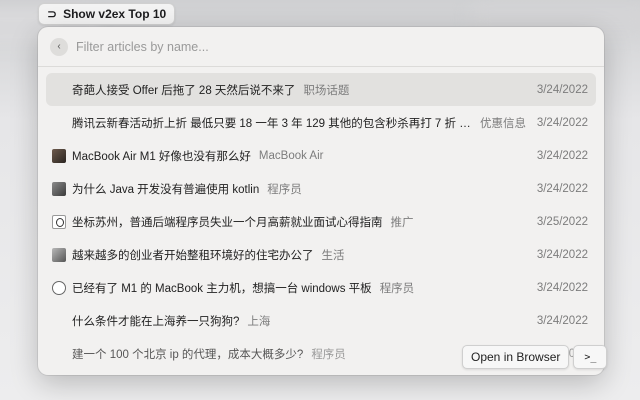 The image size is (640, 400). What do you see at coordinates (321, 188) in the screenshot?
I see `list-item: 为什么 Java 开发没有普遍使用 kotlin 程序员 3/24/2022` at bounding box center [321, 188].